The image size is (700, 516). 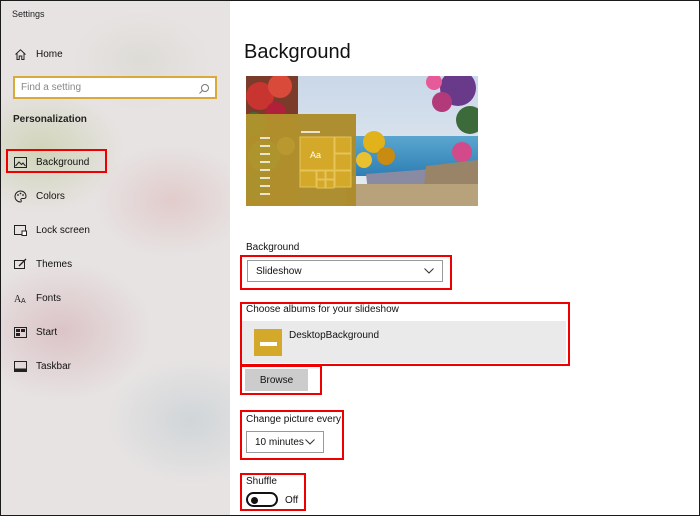 What do you see at coordinates (20, 366) in the screenshot?
I see `taskbar-icon` at bounding box center [20, 366].